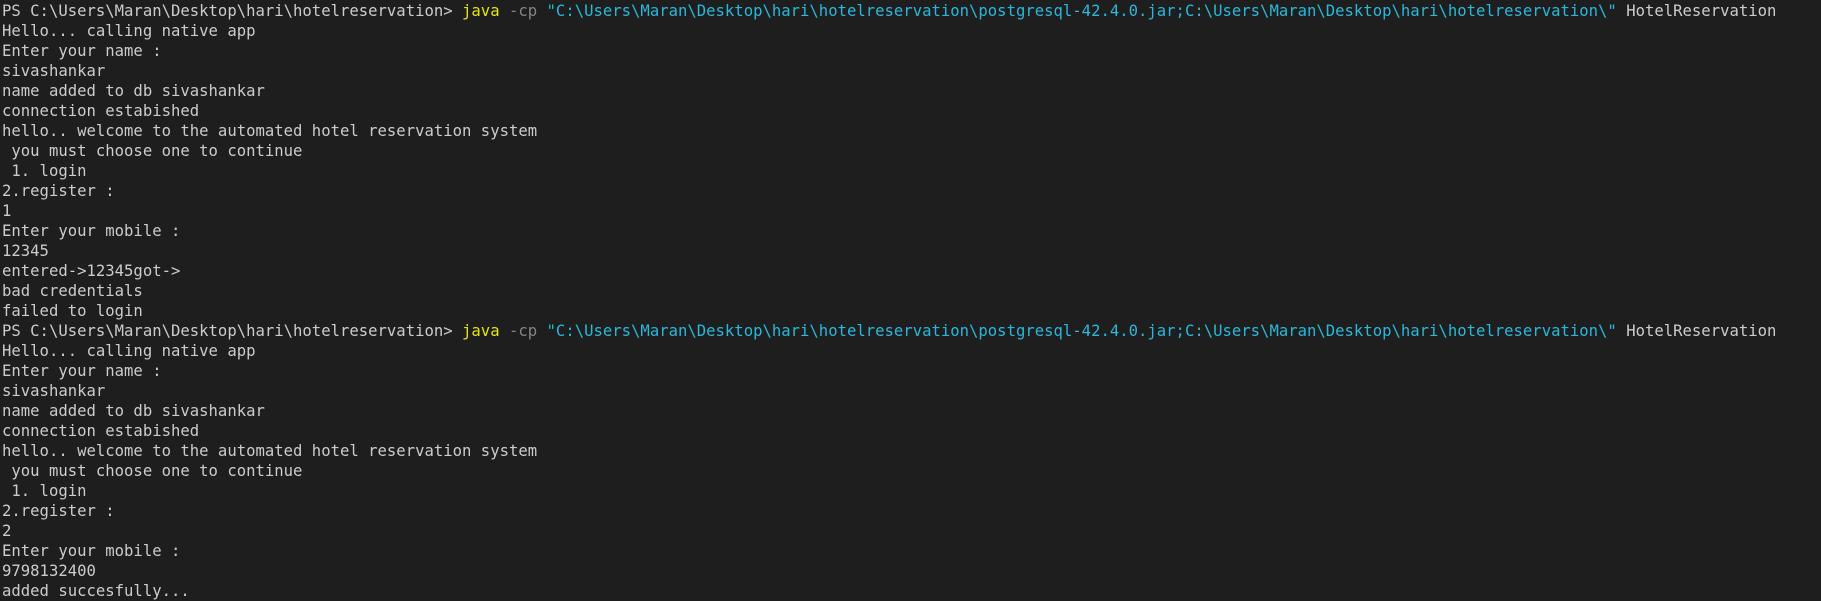 This screenshot has height=601, width=1821. I want to click on output-line: entered->12345got->, so click(91, 271).